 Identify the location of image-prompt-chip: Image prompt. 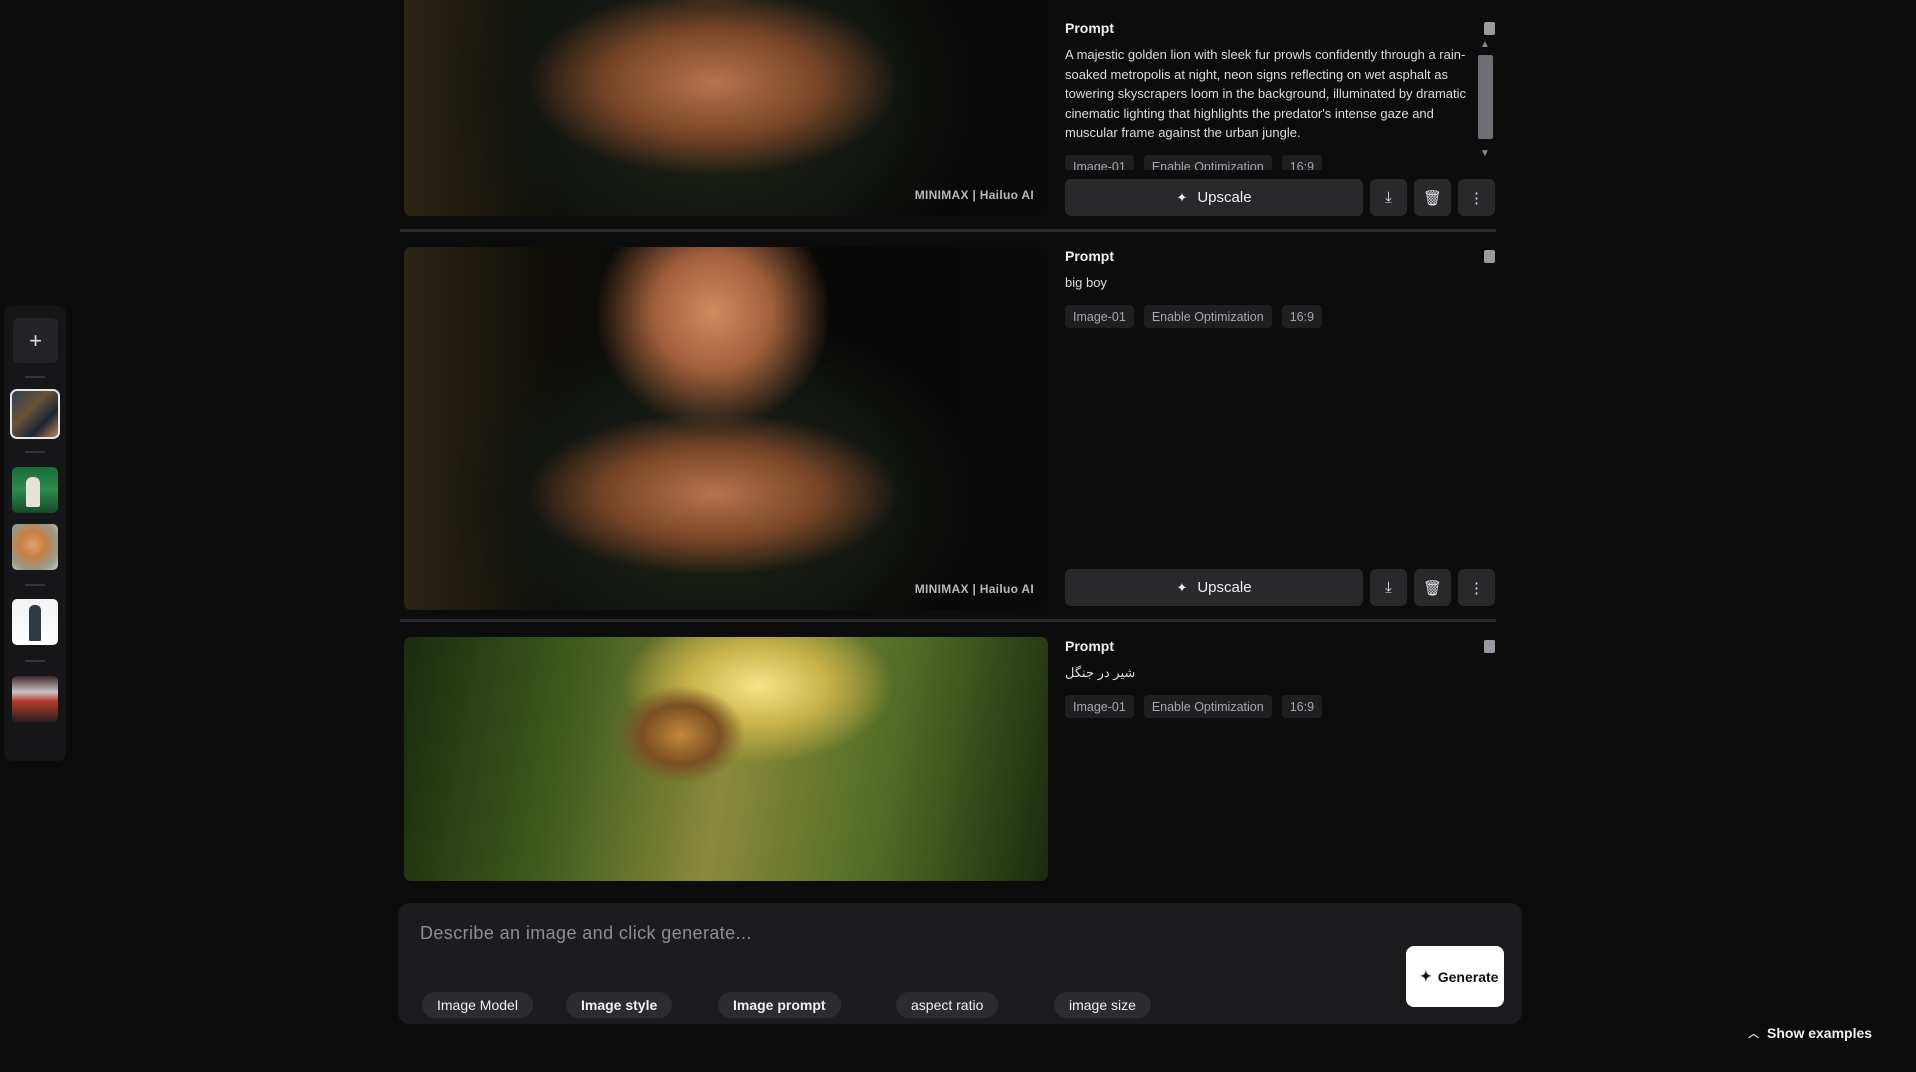
(779, 1005).